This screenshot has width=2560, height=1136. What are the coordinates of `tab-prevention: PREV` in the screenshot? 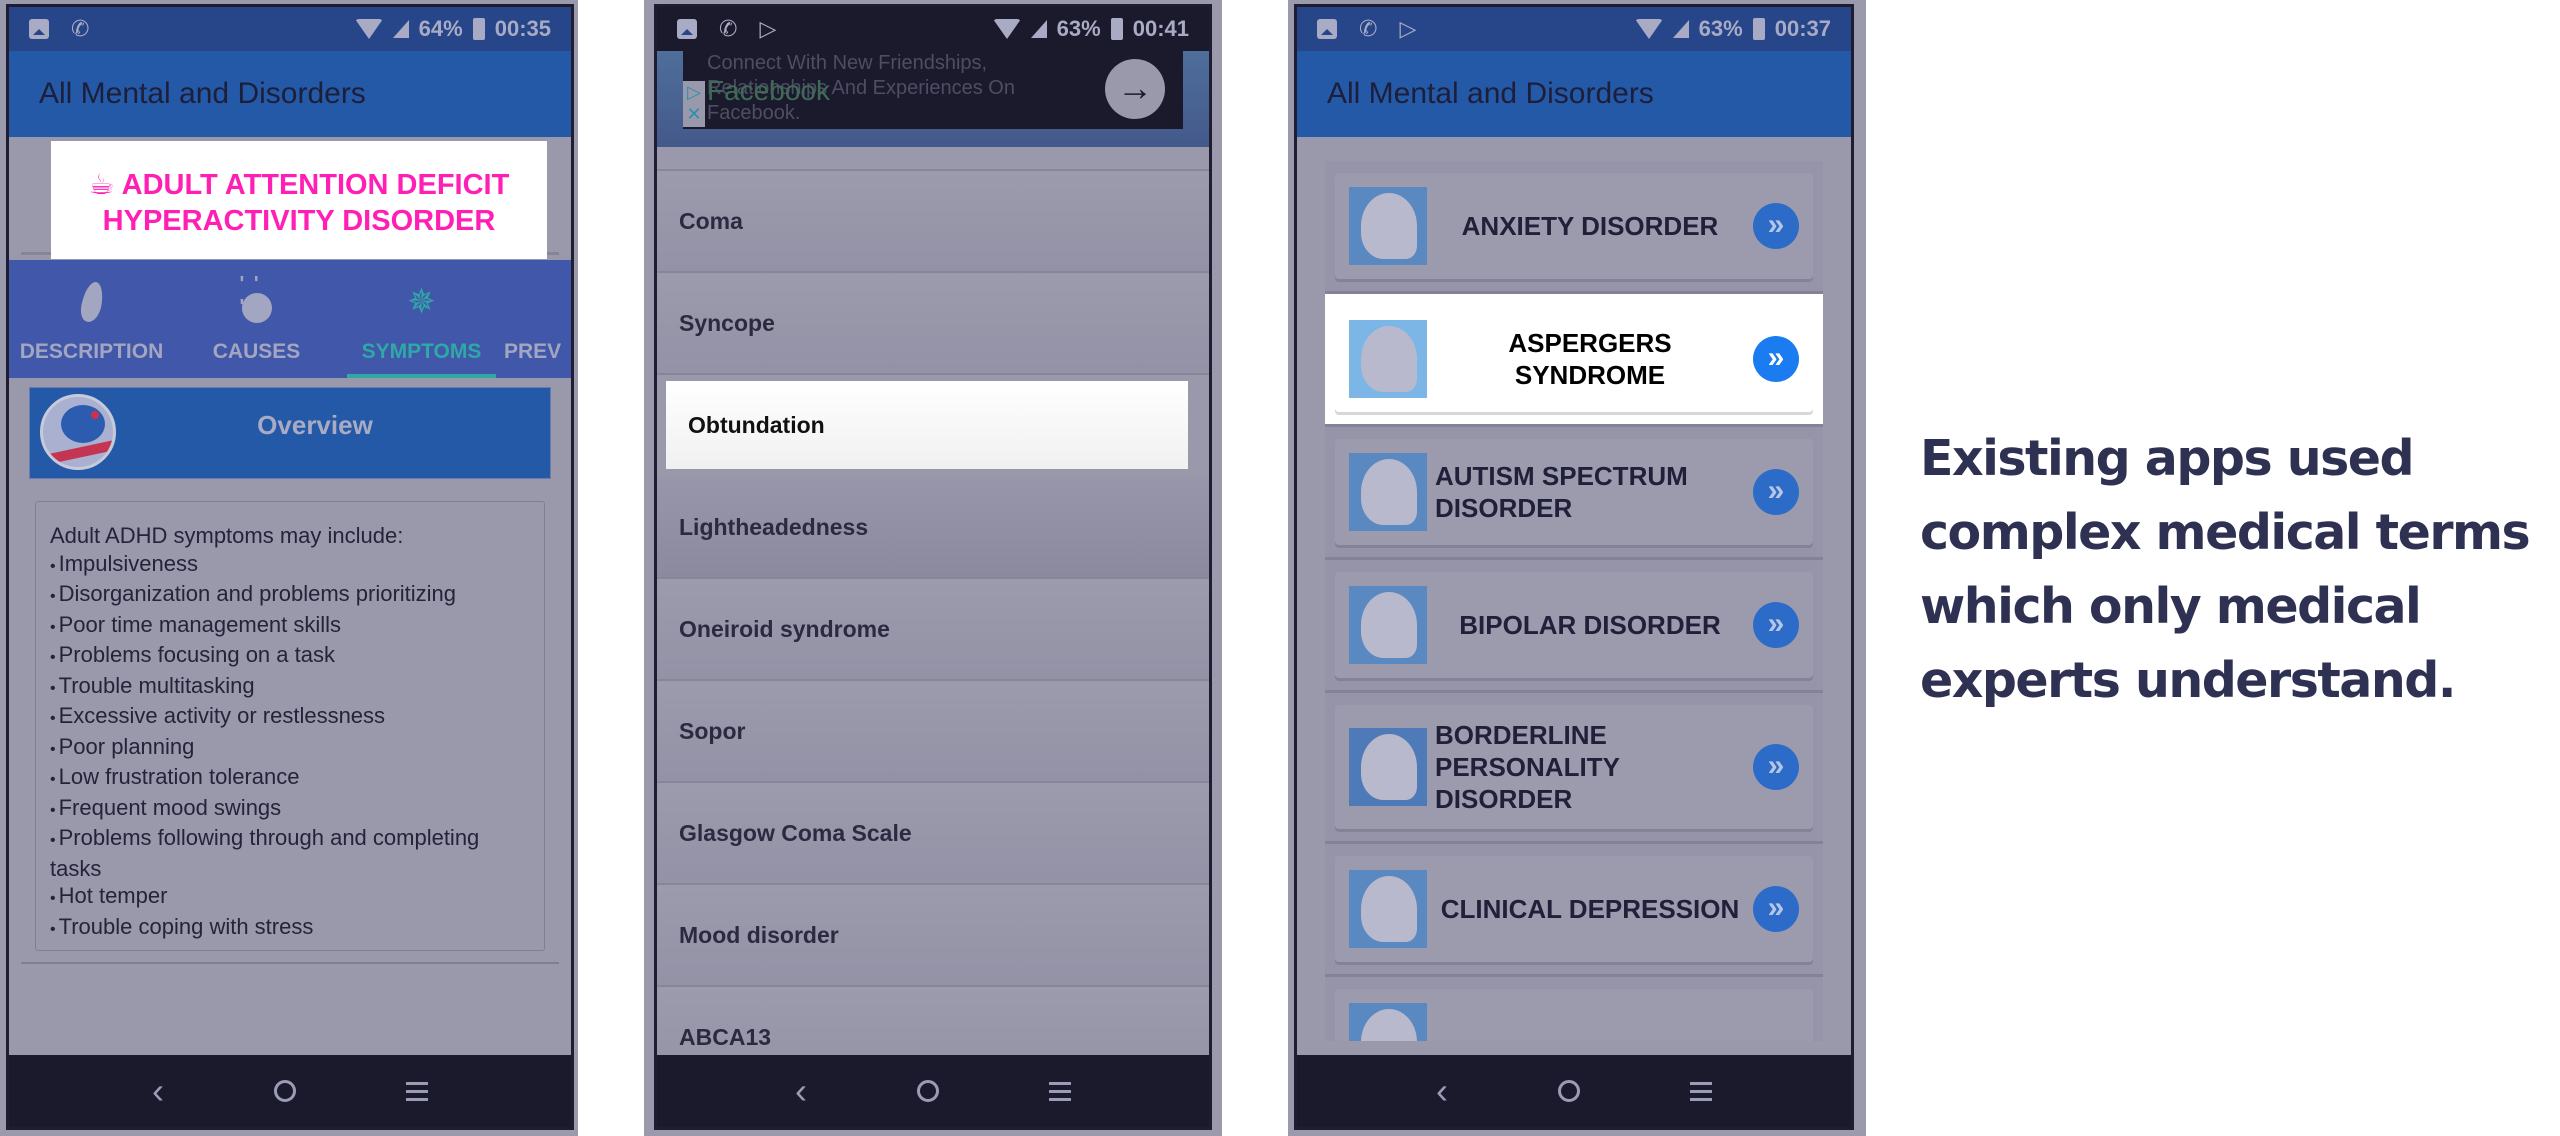 It's located at (537, 319).